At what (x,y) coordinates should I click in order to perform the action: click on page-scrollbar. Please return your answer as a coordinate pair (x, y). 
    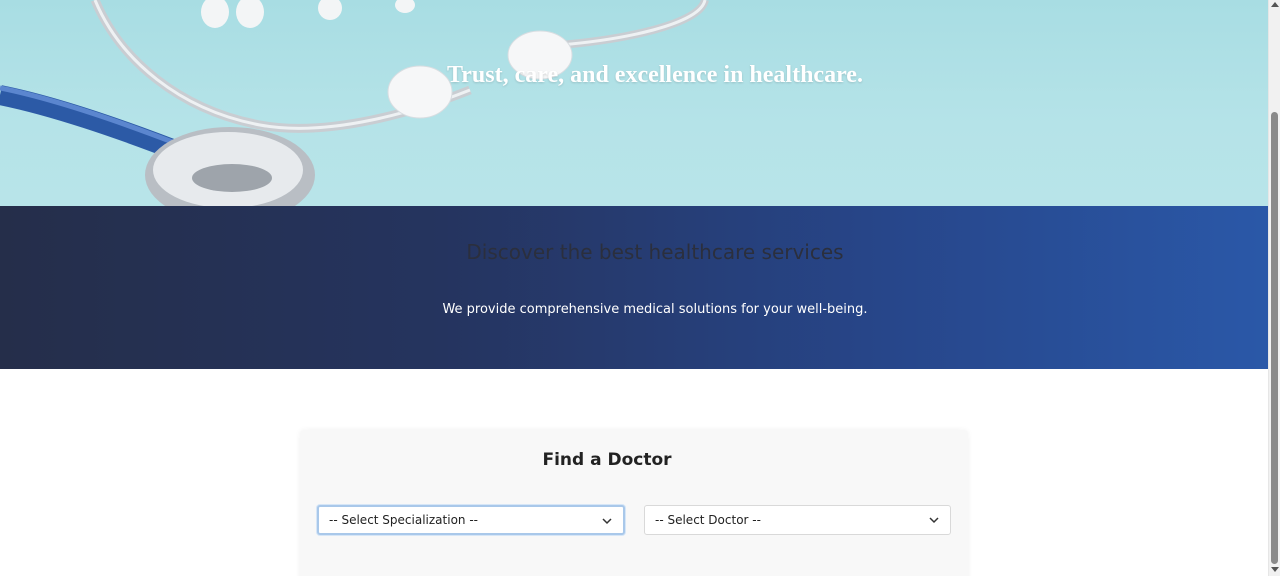
    Looking at the image, I should click on (1274, 288).